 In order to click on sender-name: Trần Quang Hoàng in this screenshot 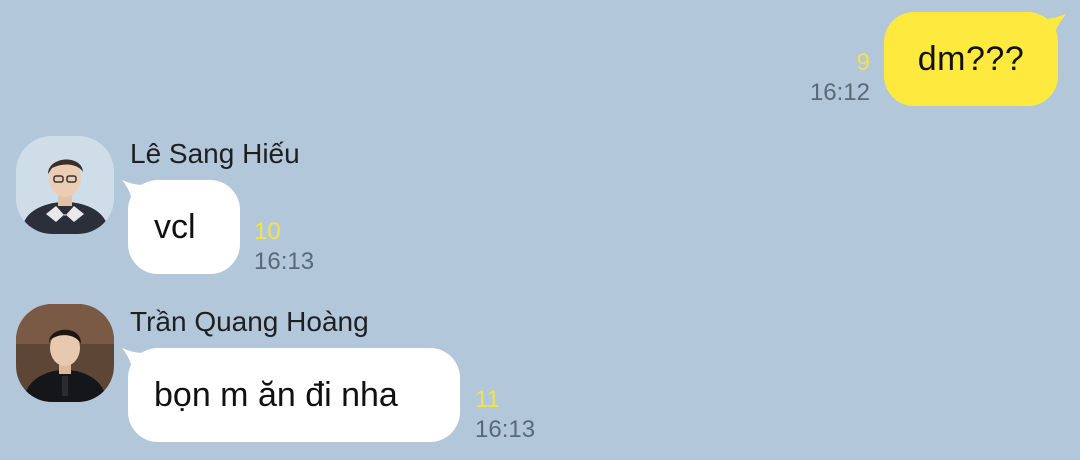, I will do `click(249, 322)`.